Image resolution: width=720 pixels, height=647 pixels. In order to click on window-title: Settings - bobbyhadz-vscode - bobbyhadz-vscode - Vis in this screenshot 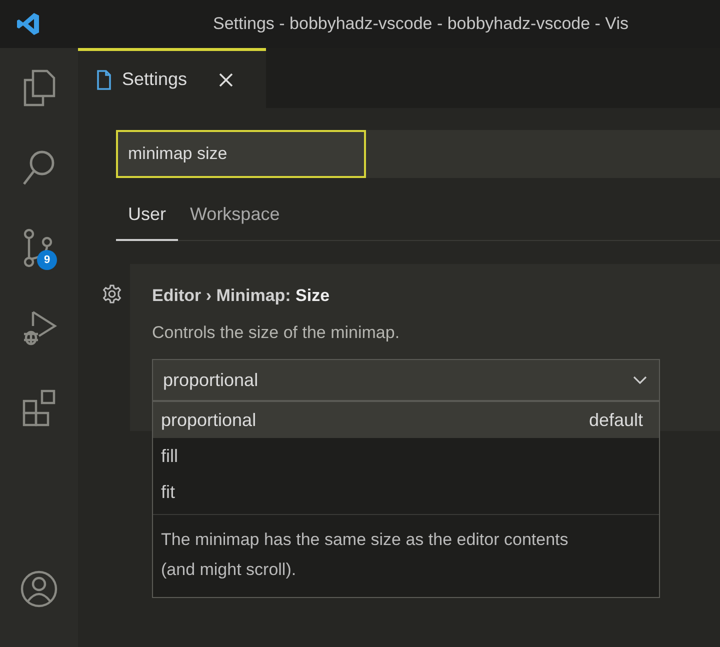, I will do `click(420, 24)`.